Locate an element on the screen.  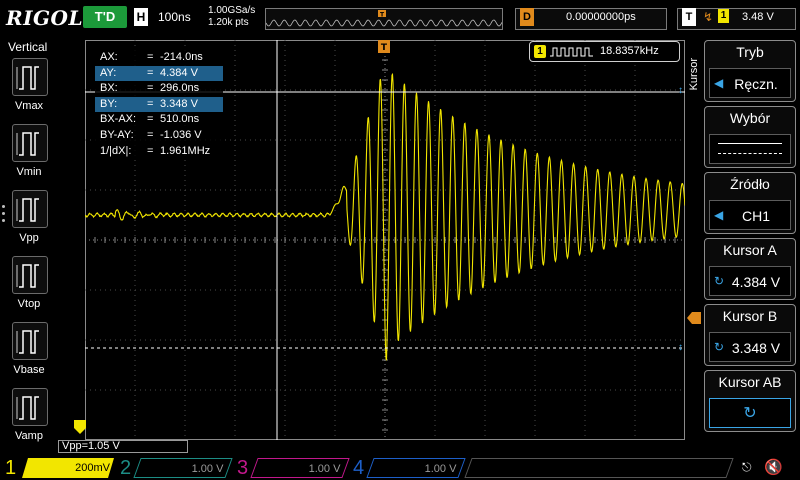
measure-vmin-button is located at coordinates (30, 143).